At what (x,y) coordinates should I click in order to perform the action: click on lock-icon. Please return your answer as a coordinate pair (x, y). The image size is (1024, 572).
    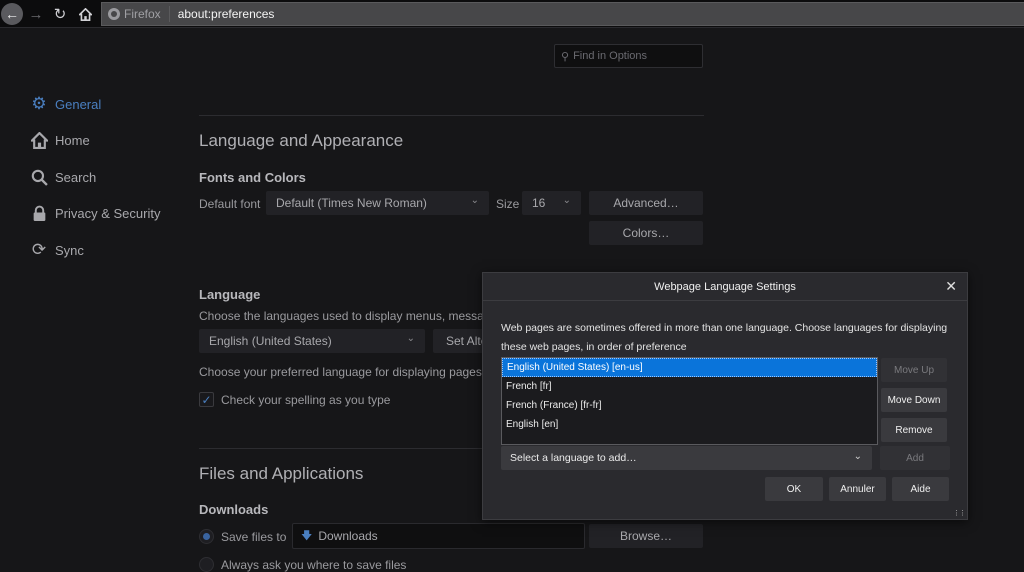
    Looking at the image, I should click on (39, 214).